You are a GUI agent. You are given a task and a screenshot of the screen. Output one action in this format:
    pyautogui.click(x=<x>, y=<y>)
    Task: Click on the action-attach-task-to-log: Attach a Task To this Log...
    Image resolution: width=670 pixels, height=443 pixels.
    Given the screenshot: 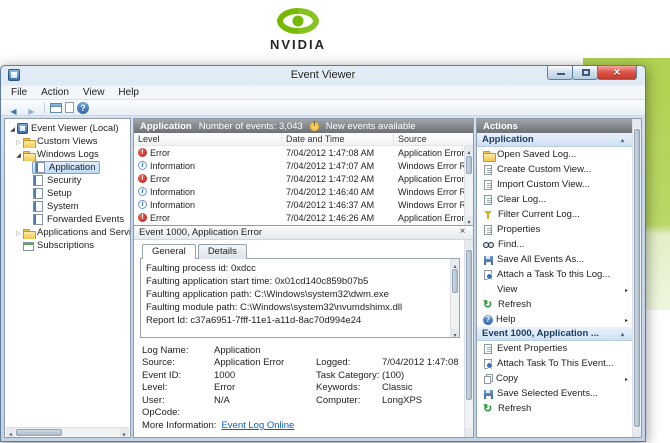 What is the action you would take?
    pyautogui.click(x=554, y=274)
    